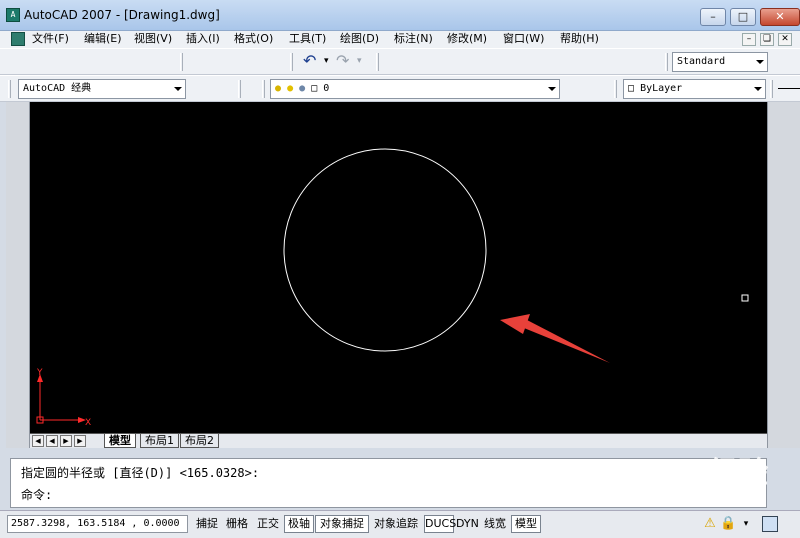 This screenshot has height=538, width=800. Describe the element at coordinates (159, 441) in the screenshot. I see `tab-layout1: 布局1` at that location.